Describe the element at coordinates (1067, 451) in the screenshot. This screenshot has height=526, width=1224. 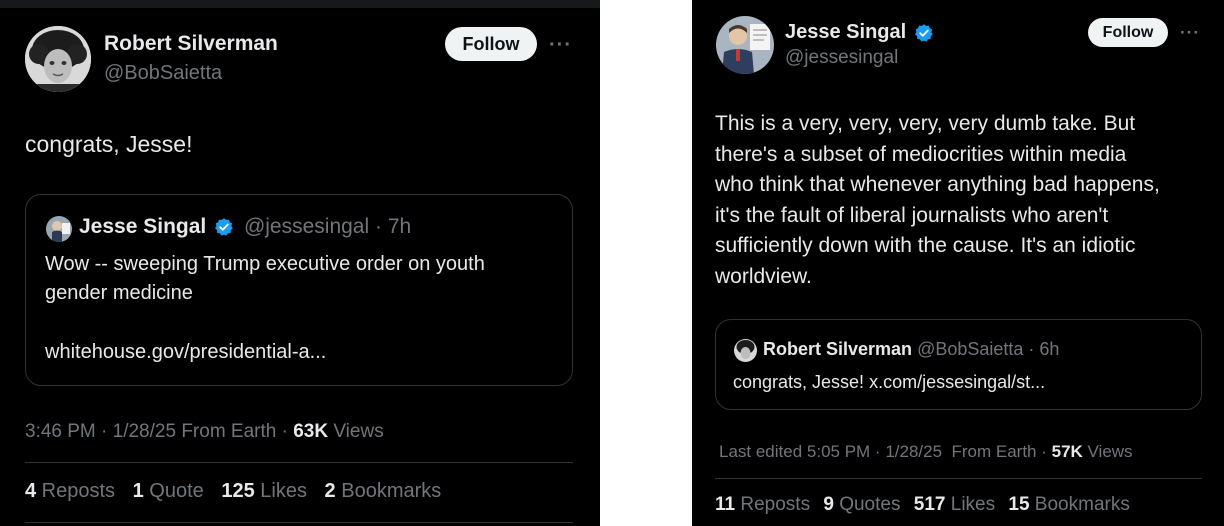
I see `views-count: 57K` at that location.